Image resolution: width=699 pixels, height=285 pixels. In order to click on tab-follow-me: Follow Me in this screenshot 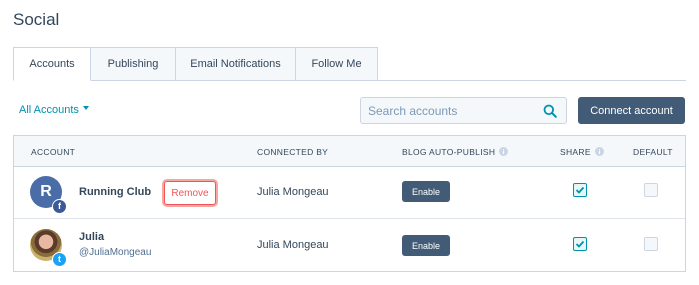, I will do `click(337, 64)`.